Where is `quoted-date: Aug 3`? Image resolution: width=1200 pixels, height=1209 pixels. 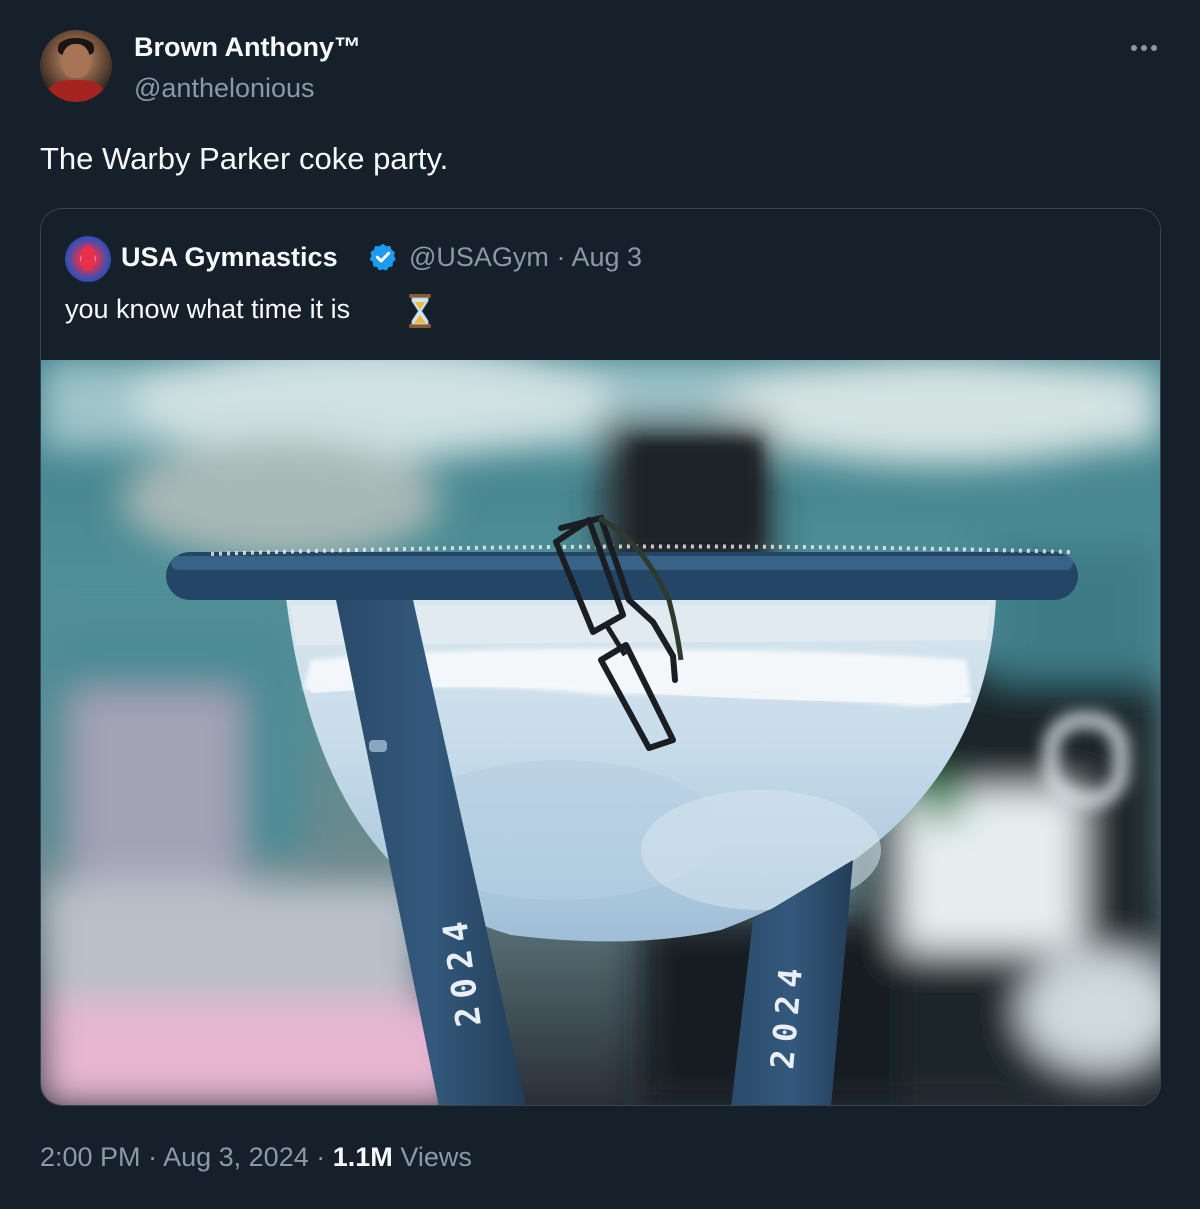
quoted-date: Aug 3 is located at coordinates (606, 257).